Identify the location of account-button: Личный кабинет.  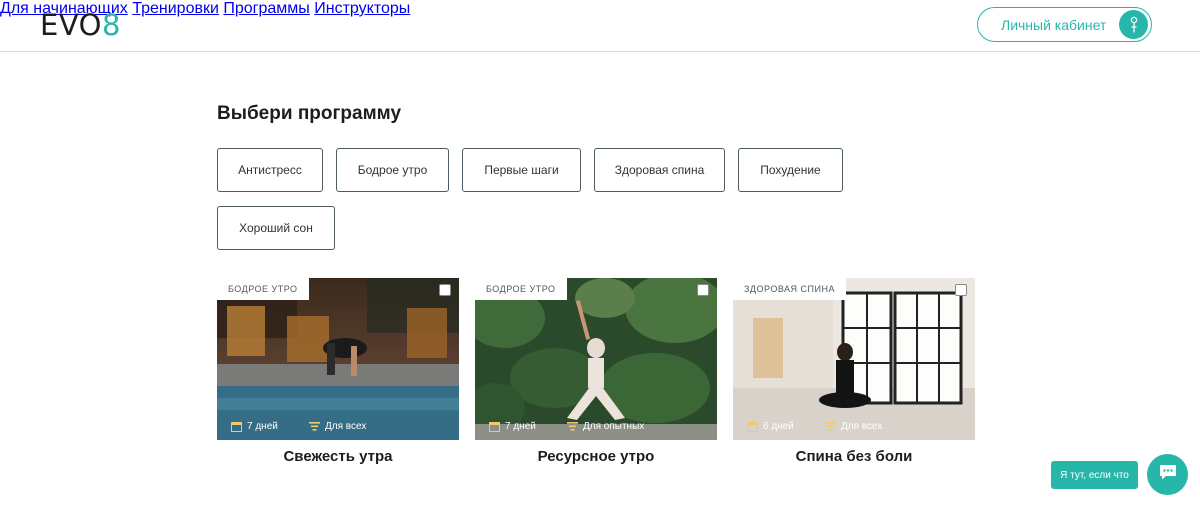
(1064, 24).